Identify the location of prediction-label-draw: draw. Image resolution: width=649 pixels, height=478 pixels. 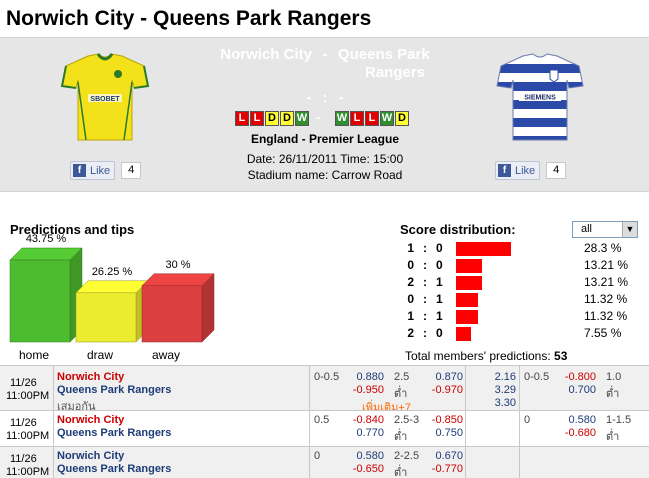
(99, 355).